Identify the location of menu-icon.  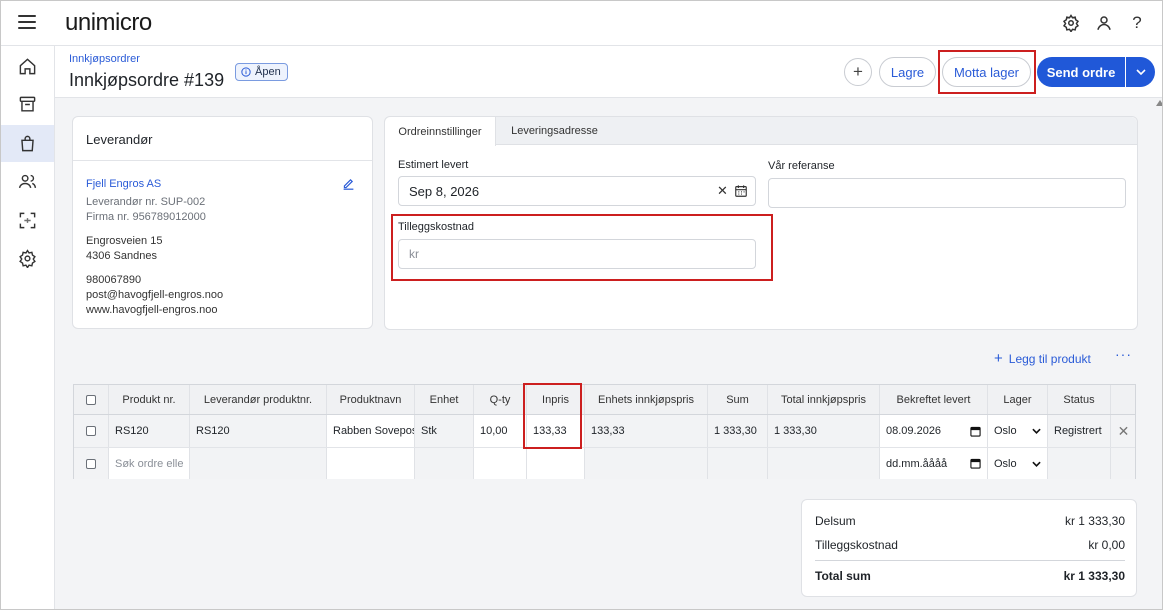
(27, 23).